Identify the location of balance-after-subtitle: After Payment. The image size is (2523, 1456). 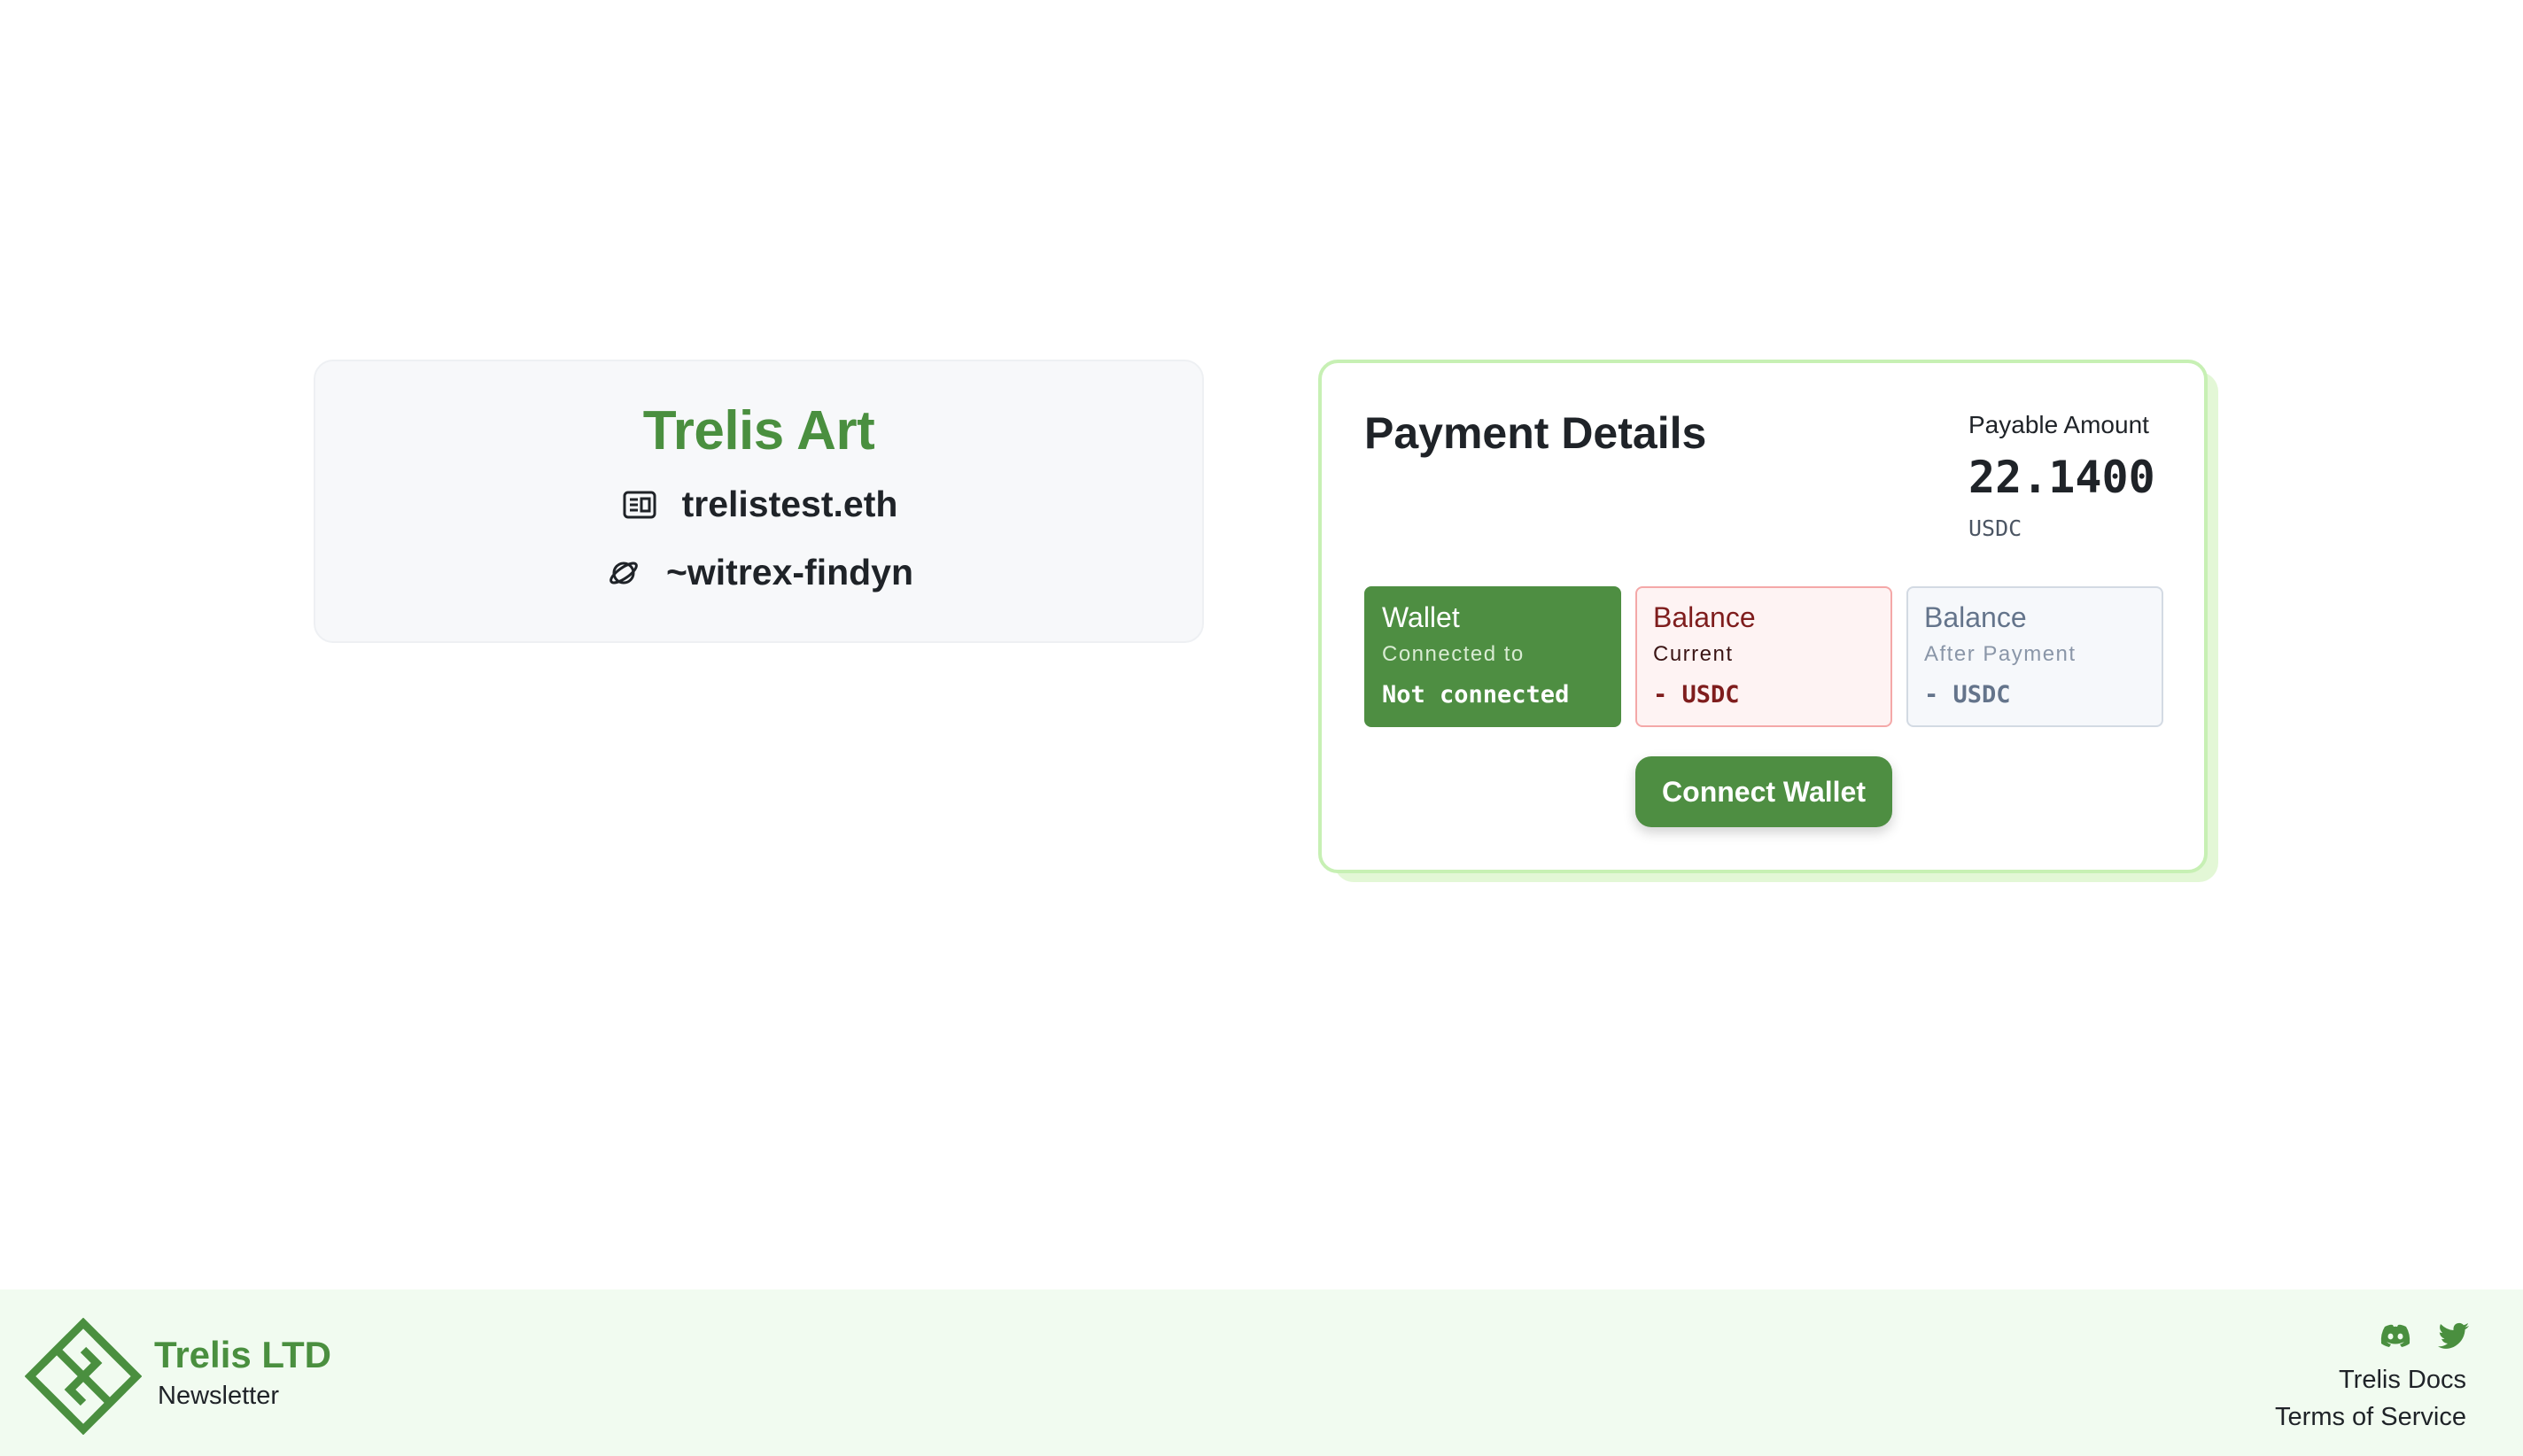
(2001, 654).